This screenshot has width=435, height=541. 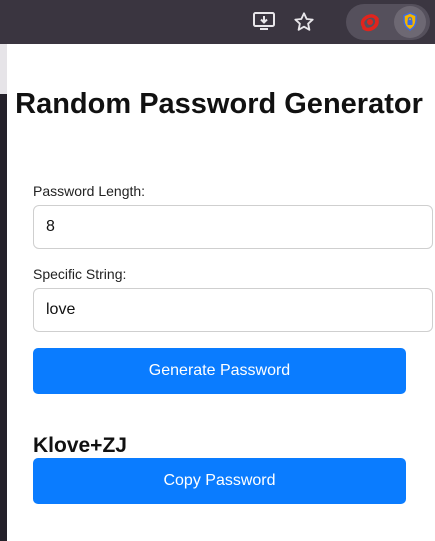 I want to click on generated-password: Klove+ZJ, so click(x=80, y=445).